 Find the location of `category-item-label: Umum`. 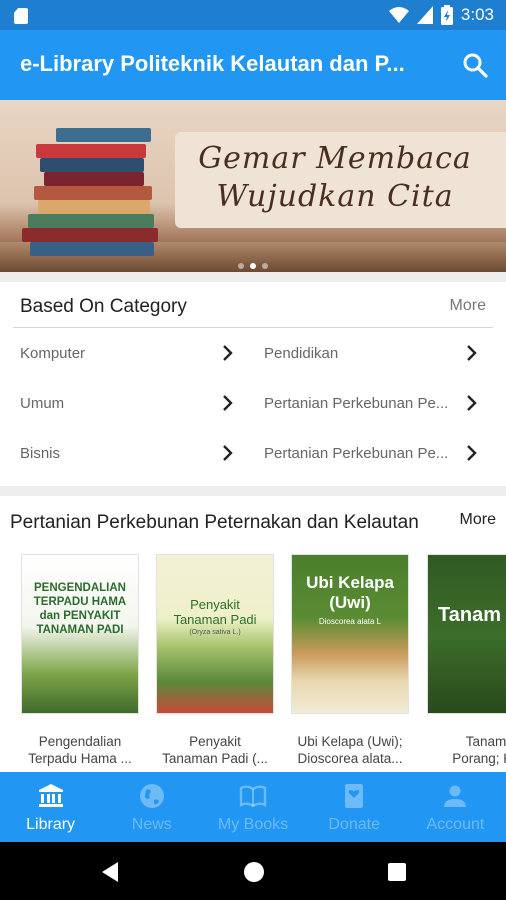

category-item-label: Umum is located at coordinates (42, 403).